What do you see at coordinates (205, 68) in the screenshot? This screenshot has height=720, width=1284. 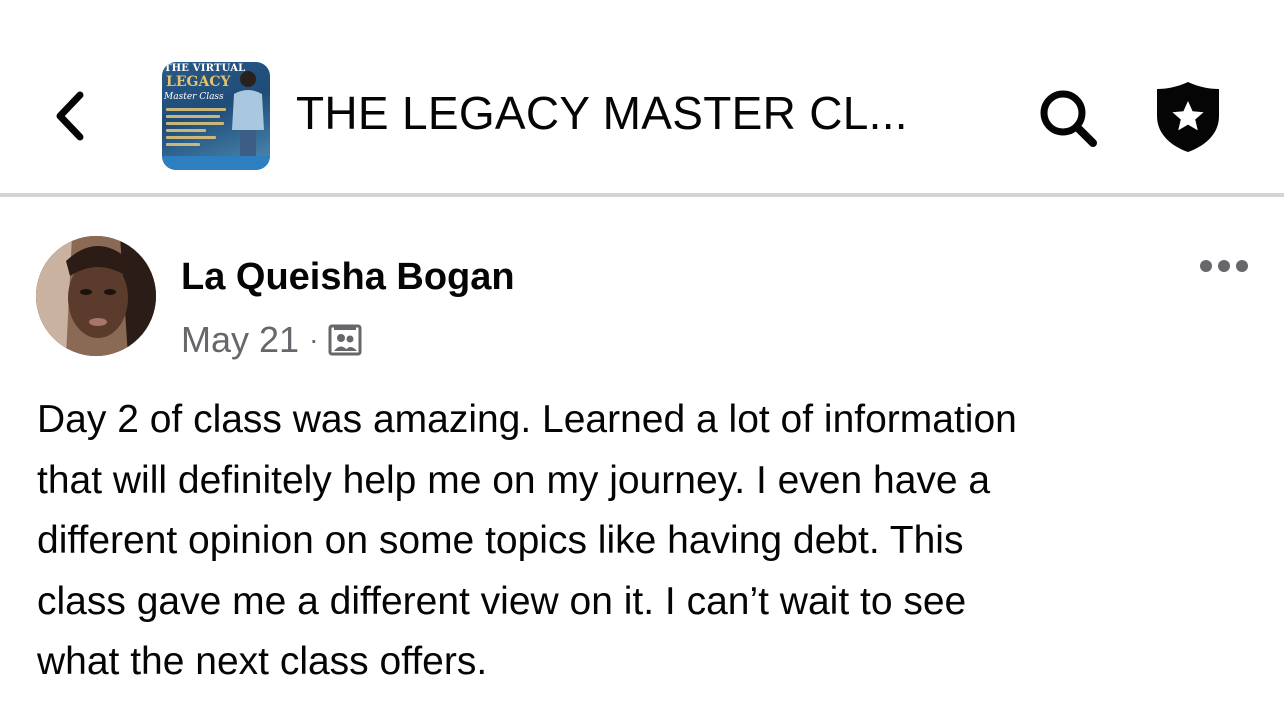 I see `thumbnail-line1: THE VIRTUAL` at bounding box center [205, 68].